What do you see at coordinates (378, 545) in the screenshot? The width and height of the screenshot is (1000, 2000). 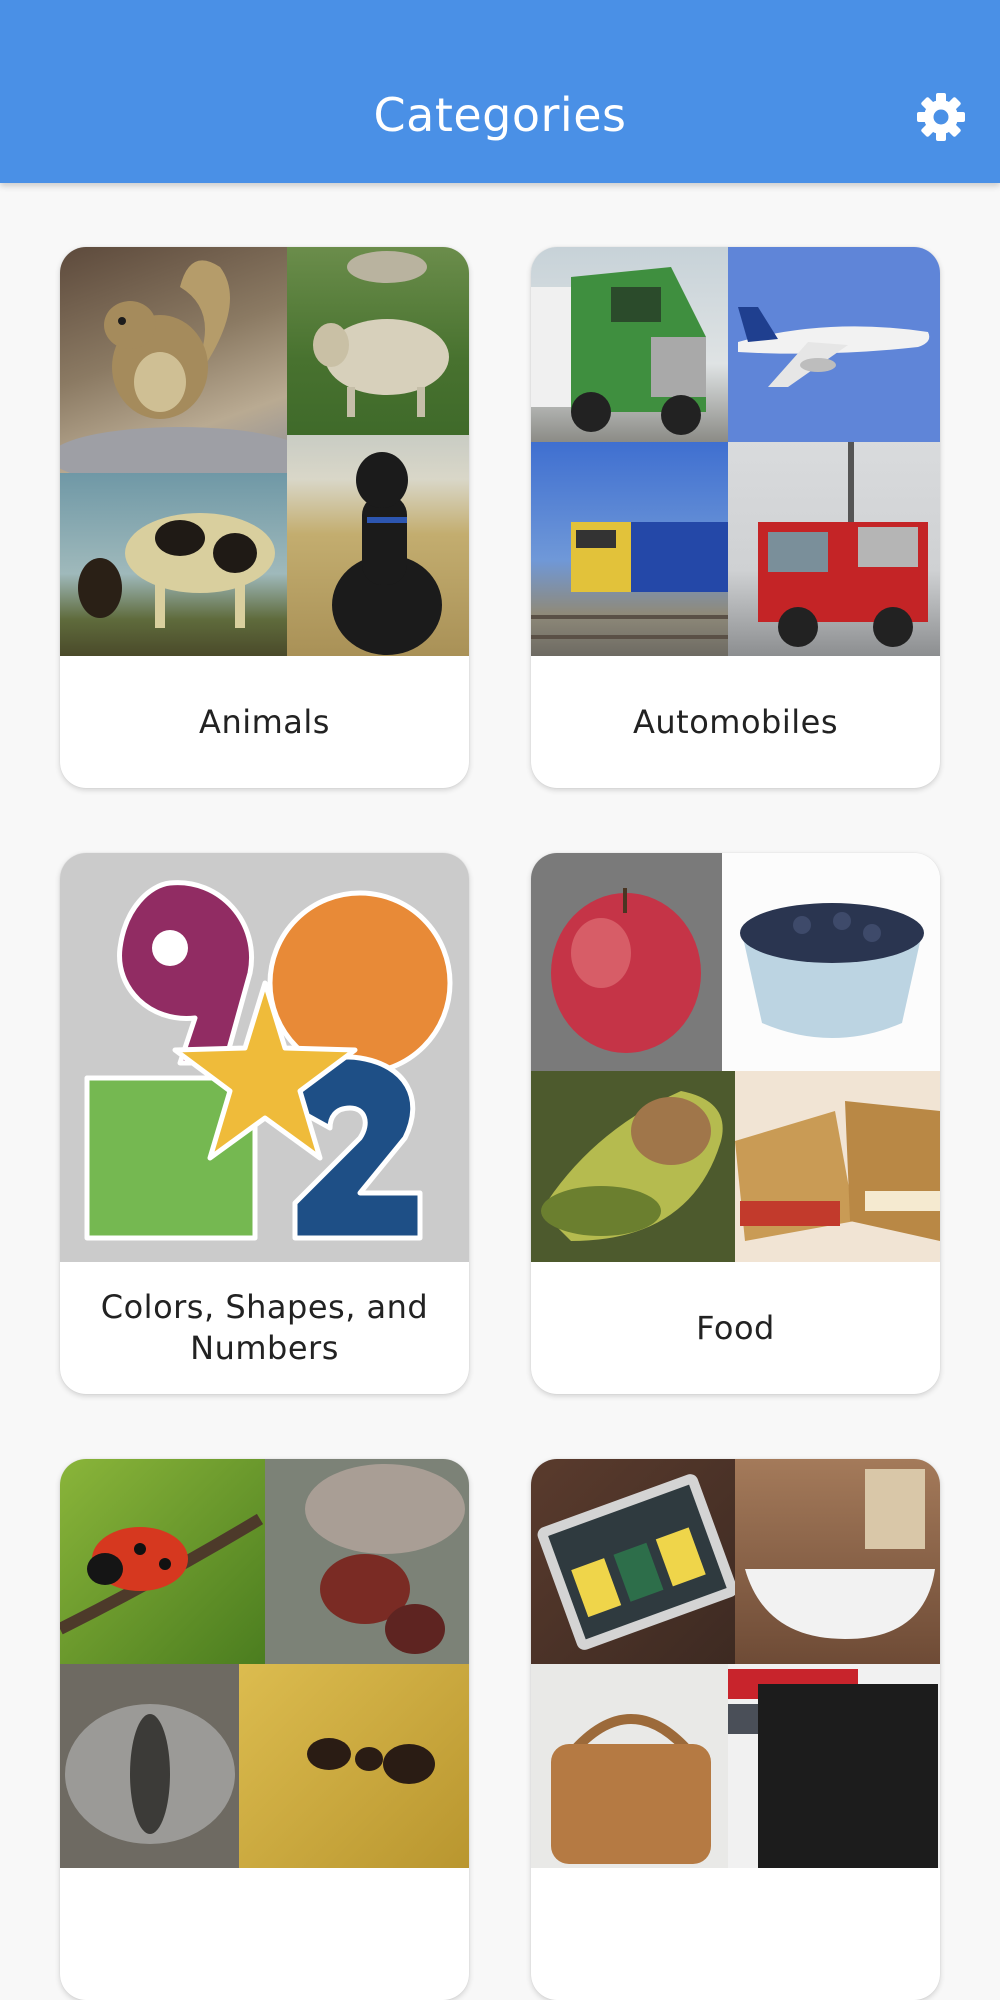 I see `black-dog-image` at bounding box center [378, 545].